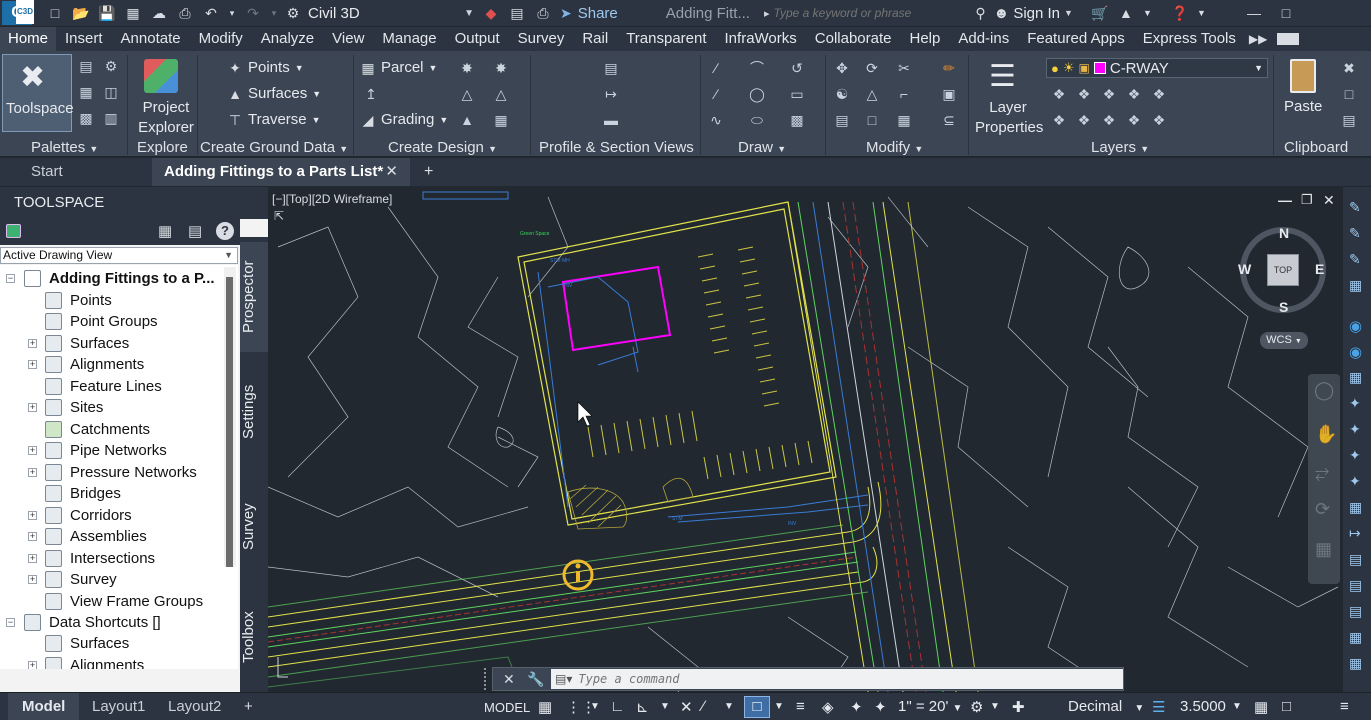 The height and width of the screenshot is (720, 1371). Describe the element at coordinates (96, 536) in the screenshot. I see `tree-item-assemblies: Assemblies` at that location.